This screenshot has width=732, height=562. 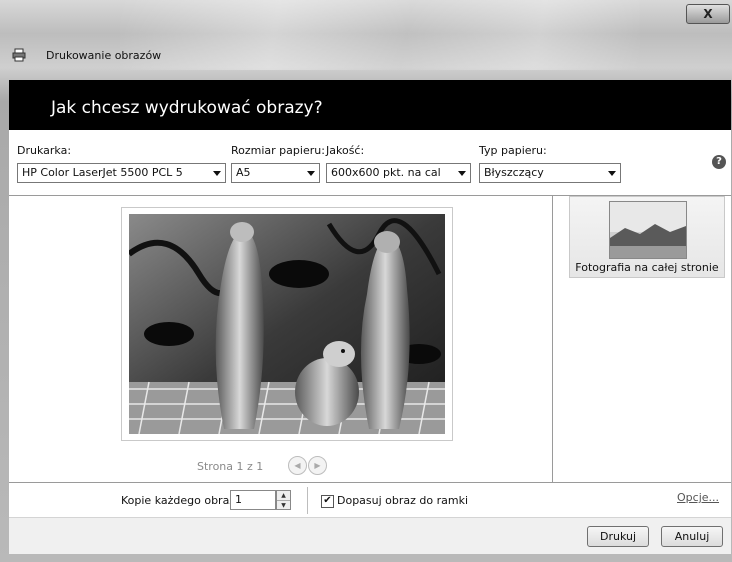 What do you see at coordinates (618, 536) in the screenshot?
I see `print-button: Drukuj` at bounding box center [618, 536].